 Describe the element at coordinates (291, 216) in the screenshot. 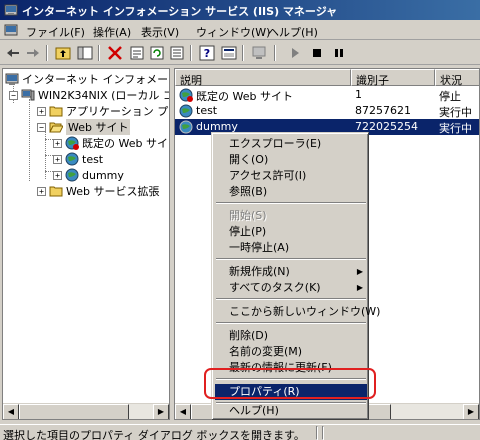

I see `menu-item-start: 開始(S)` at that location.